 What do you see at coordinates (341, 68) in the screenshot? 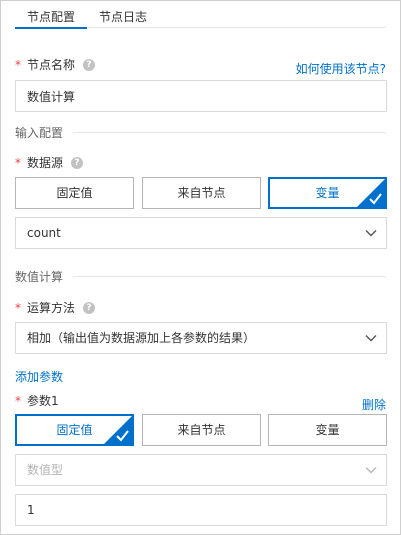
I see `how-to-use-link: 如何使用该节点?` at bounding box center [341, 68].